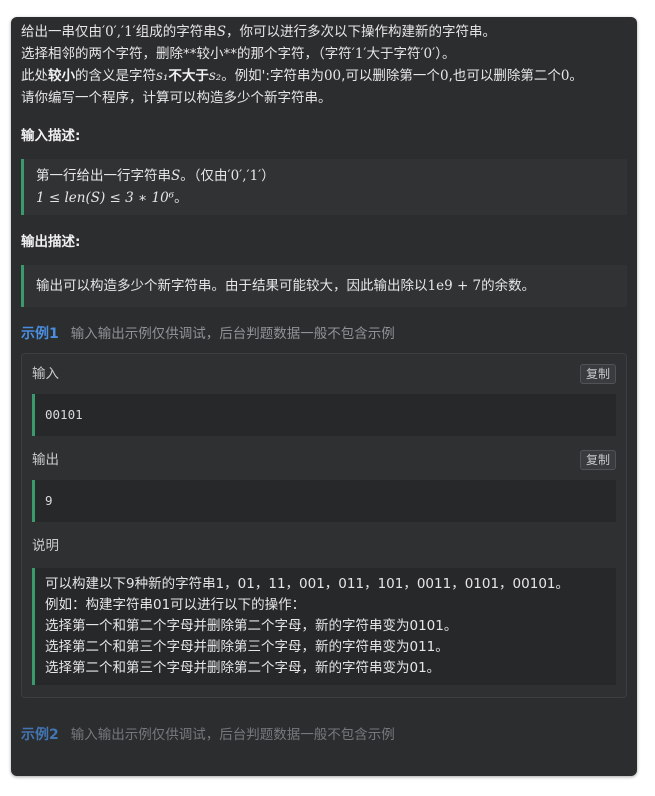  I want to click on input-desc-text: ）, so click(268, 176).